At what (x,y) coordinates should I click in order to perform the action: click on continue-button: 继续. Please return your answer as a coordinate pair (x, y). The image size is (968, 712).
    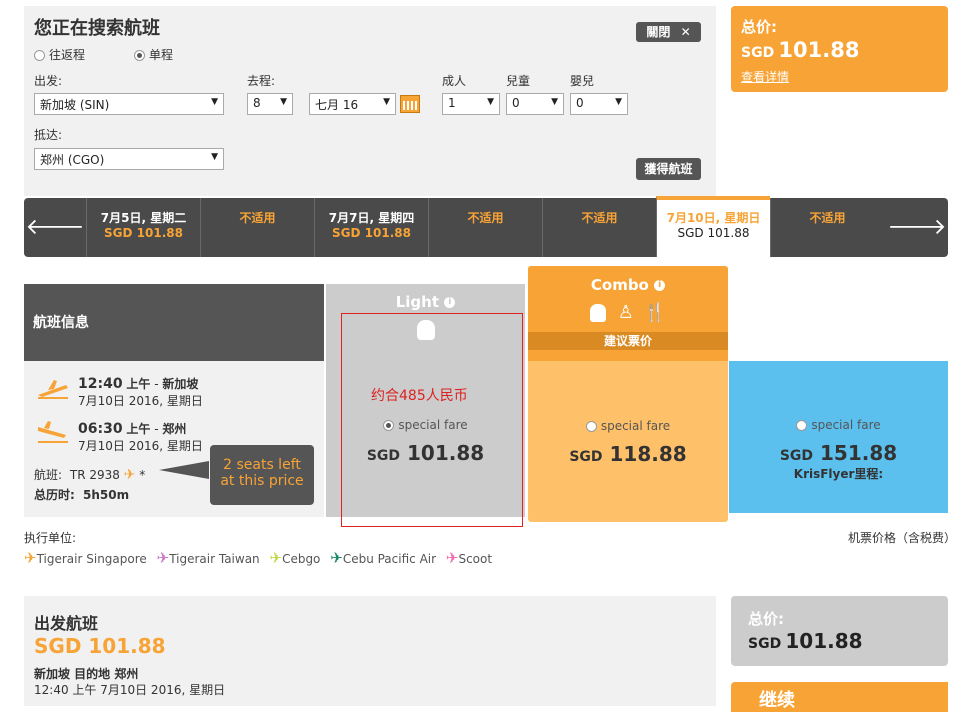
    Looking at the image, I should click on (839, 697).